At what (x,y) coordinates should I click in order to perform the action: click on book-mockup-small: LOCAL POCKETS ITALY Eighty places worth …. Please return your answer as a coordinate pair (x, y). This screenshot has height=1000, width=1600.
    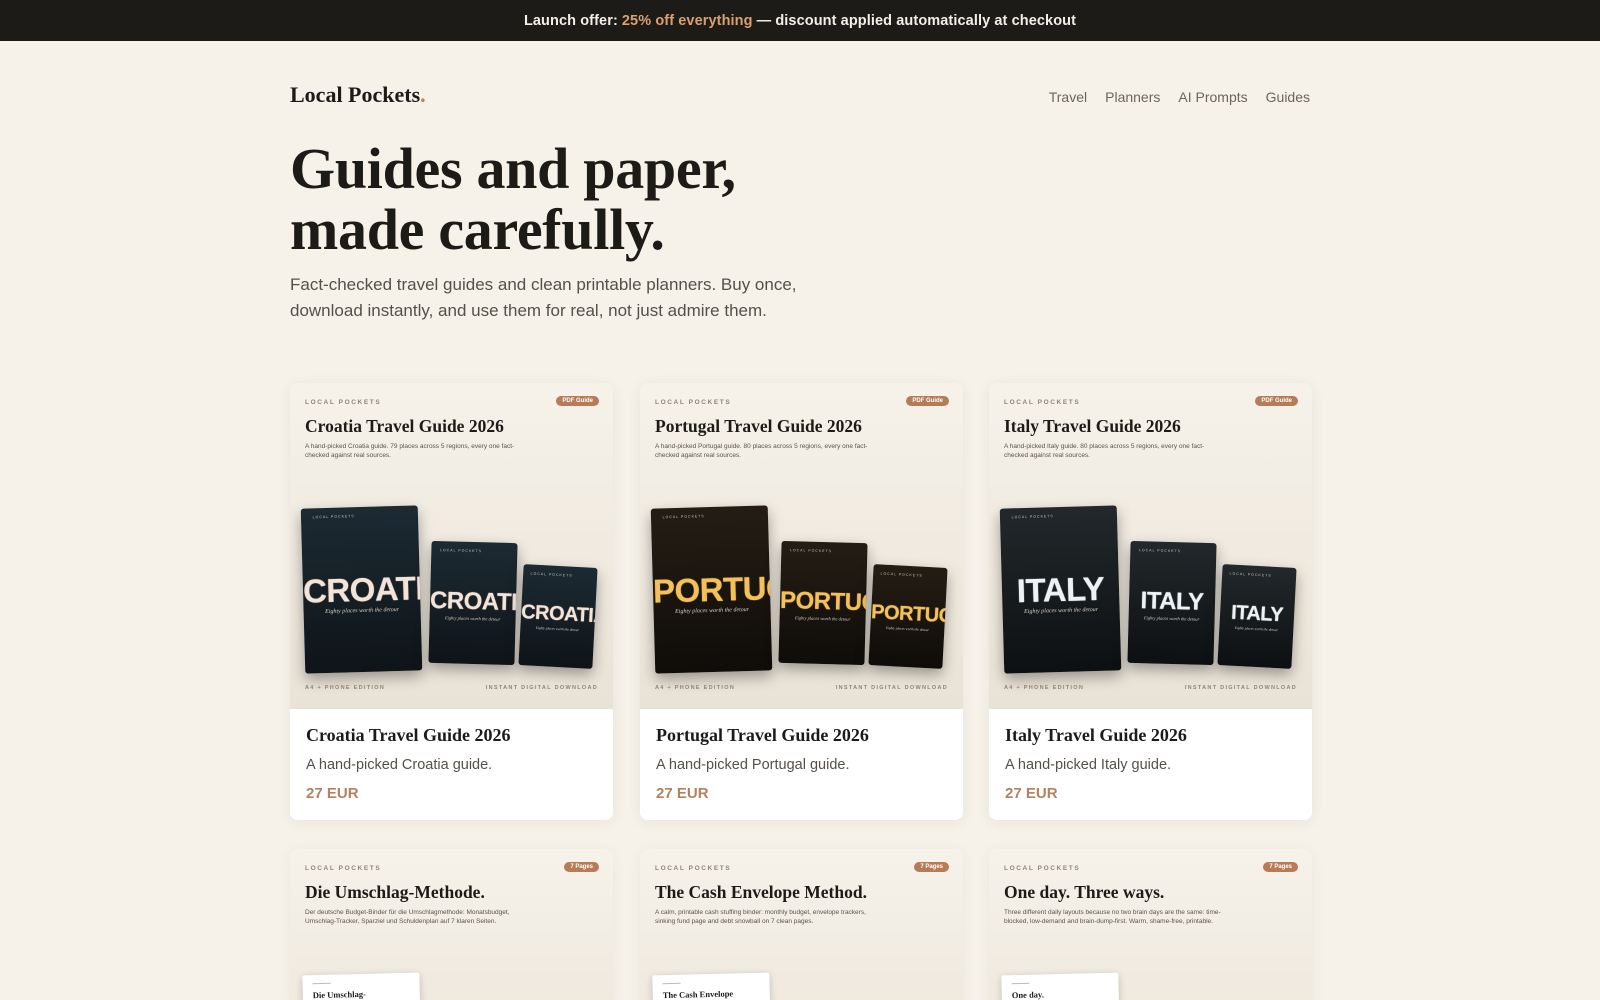
    Looking at the image, I should click on (1257, 616).